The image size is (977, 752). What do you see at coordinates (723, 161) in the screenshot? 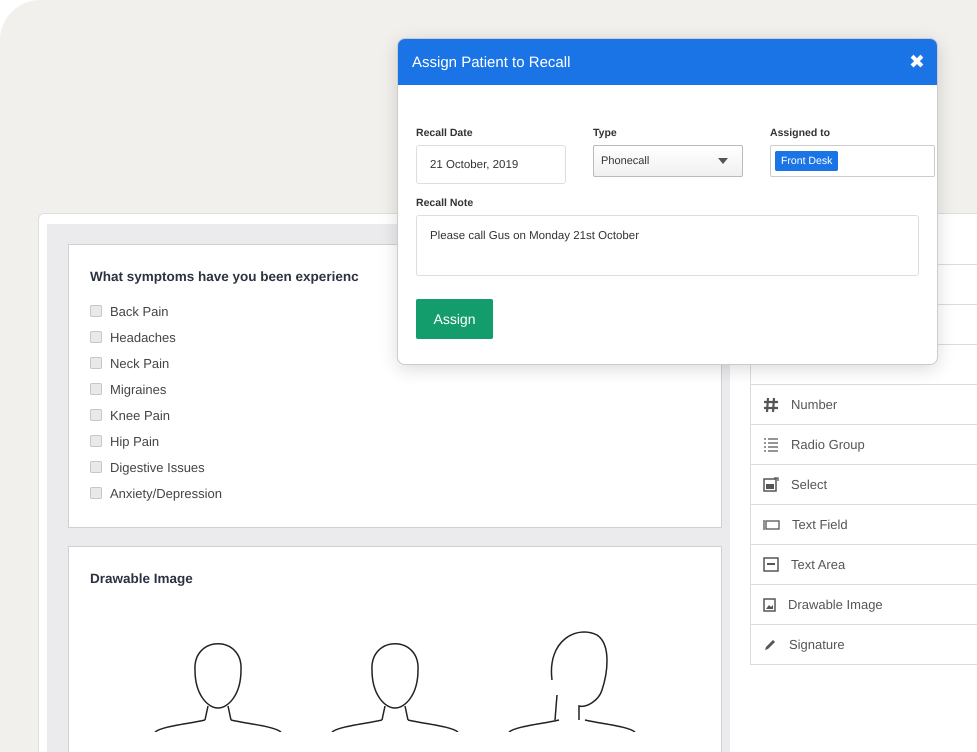
I see `caret-icon` at bounding box center [723, 161].